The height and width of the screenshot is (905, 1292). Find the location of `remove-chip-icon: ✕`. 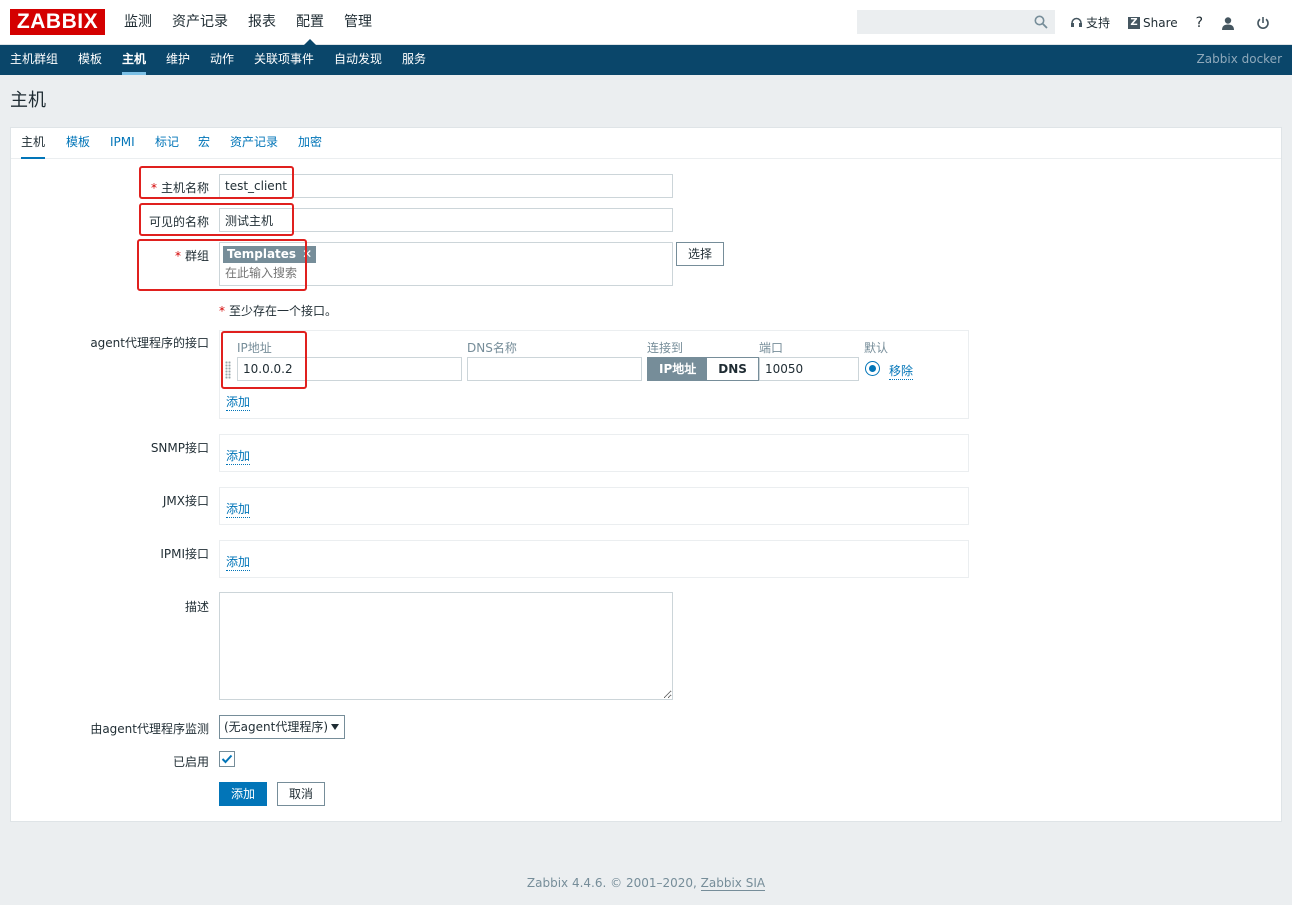

remove-chip-icon: ✕ is located at coordinates (307, 254).